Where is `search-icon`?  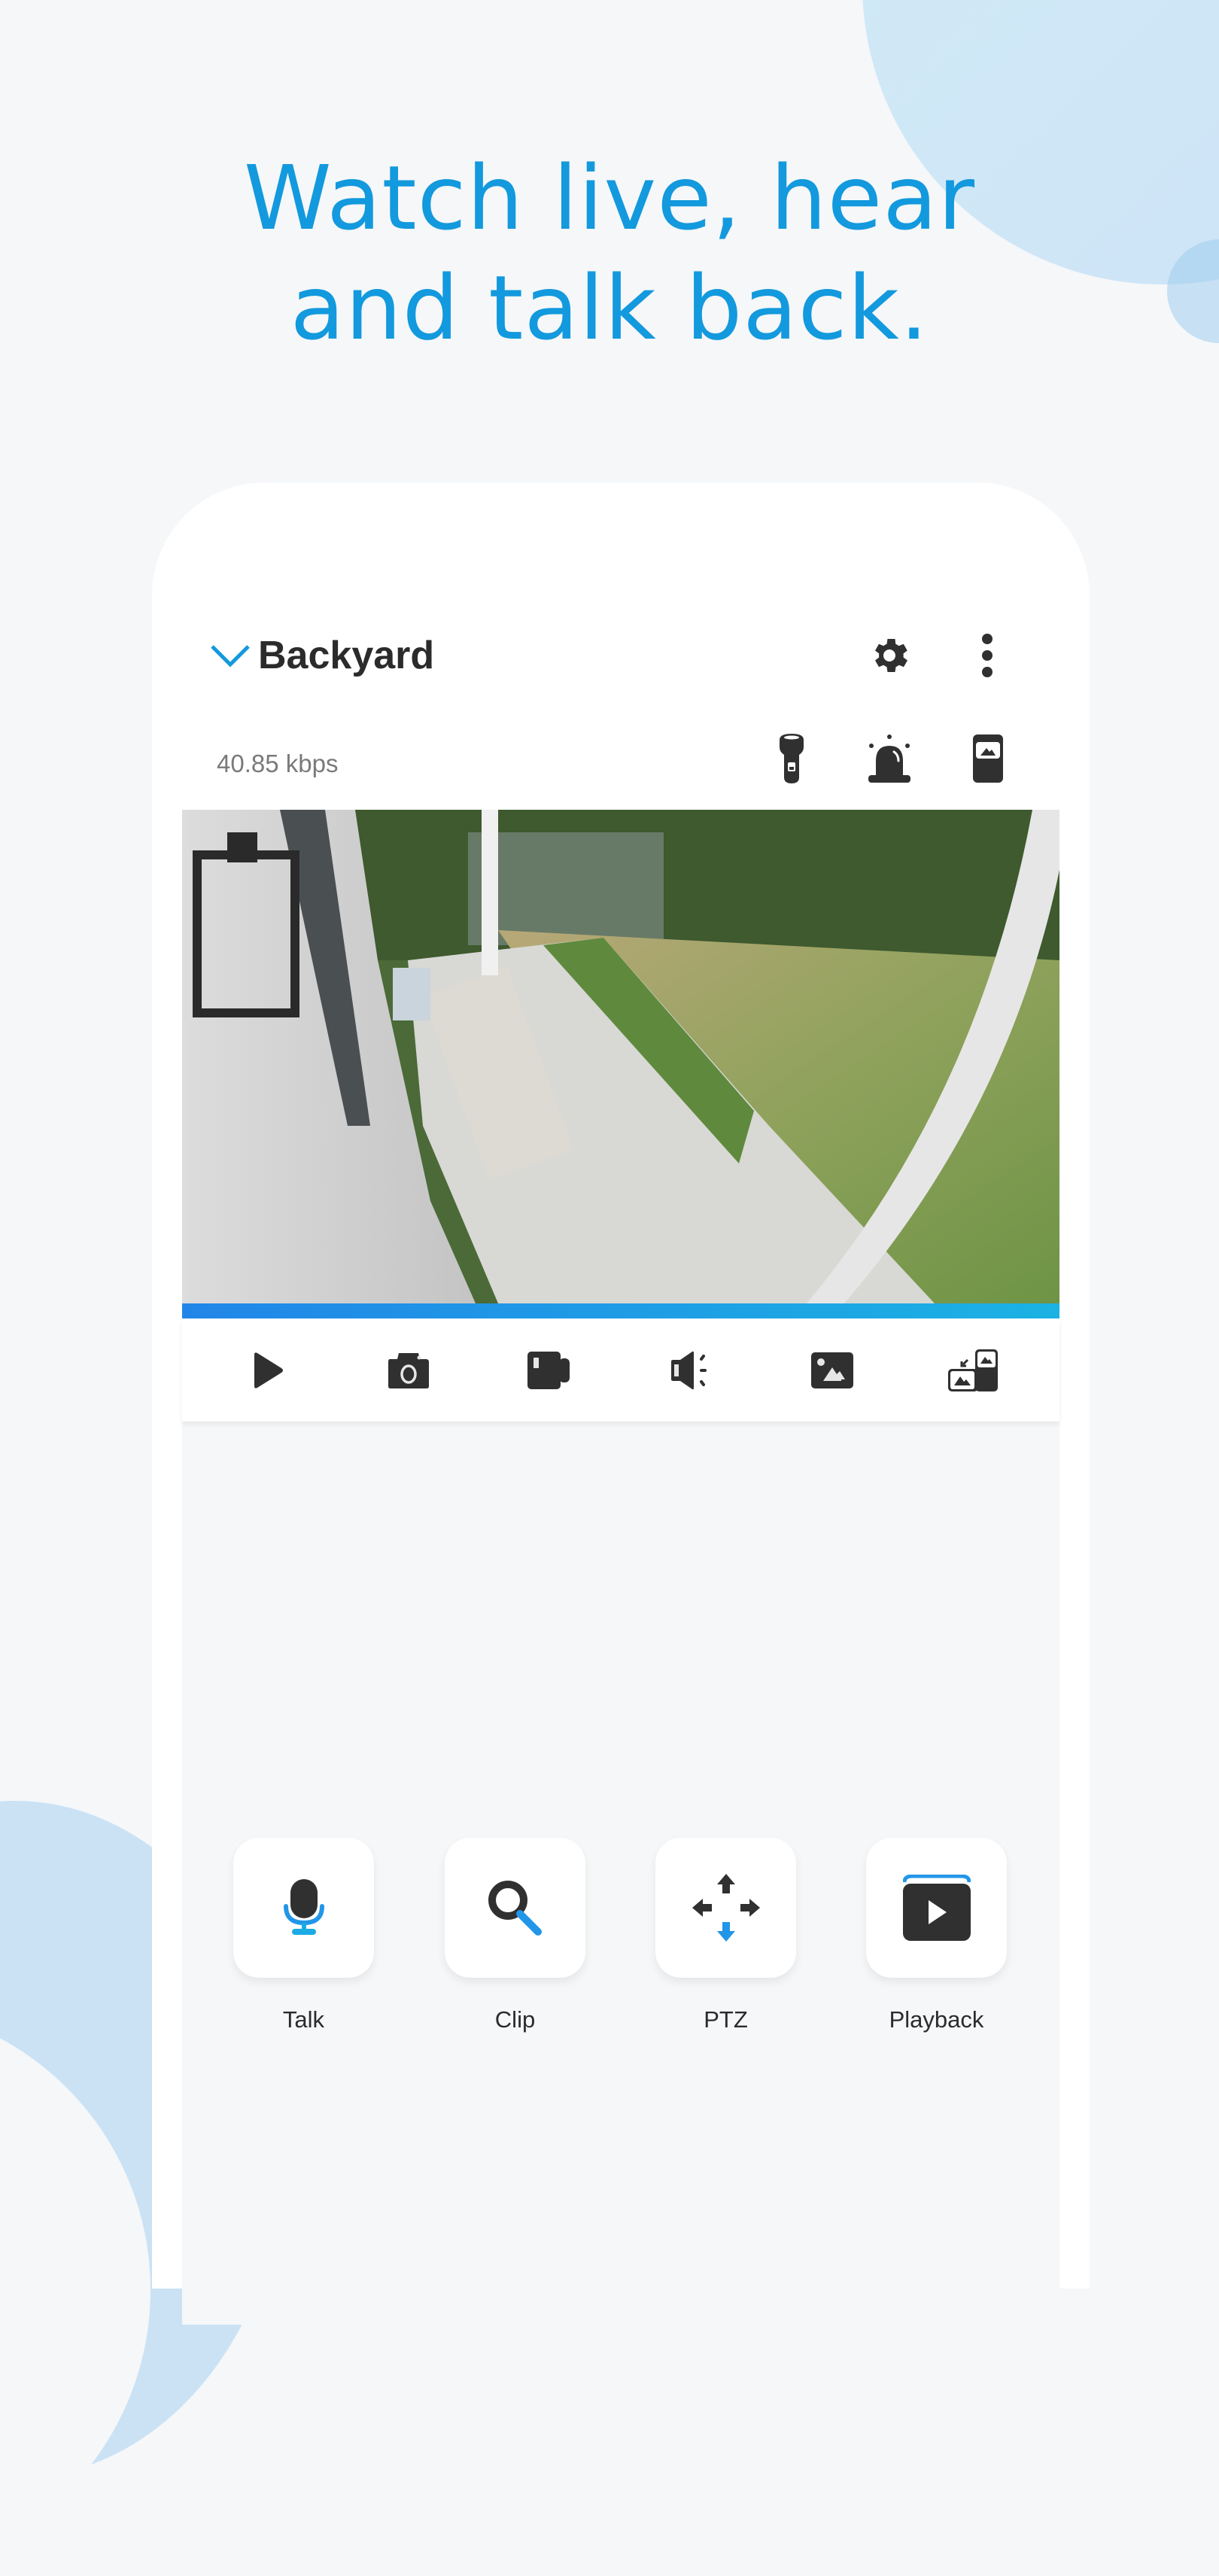 search-icon is located at coordinates (515, 1908).